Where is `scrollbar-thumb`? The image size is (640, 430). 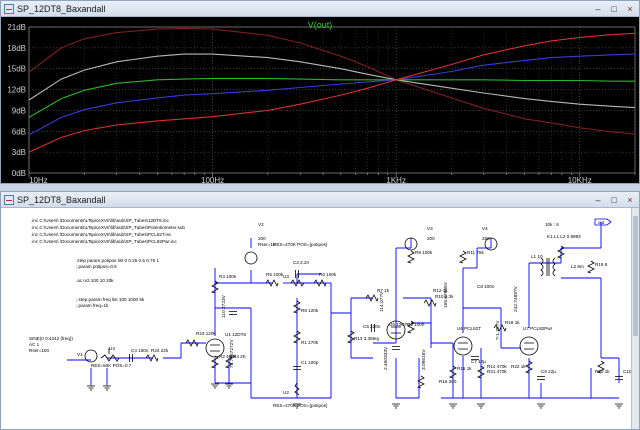 scrollbar-thumb is located at coordinates (635, 276).